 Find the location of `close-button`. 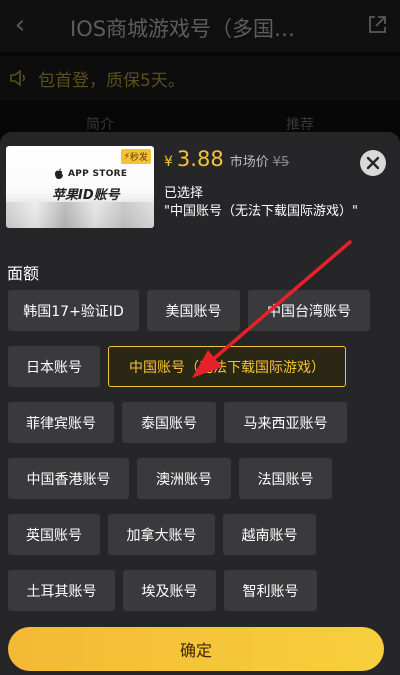

close-button is located at coordinates (373, 163).